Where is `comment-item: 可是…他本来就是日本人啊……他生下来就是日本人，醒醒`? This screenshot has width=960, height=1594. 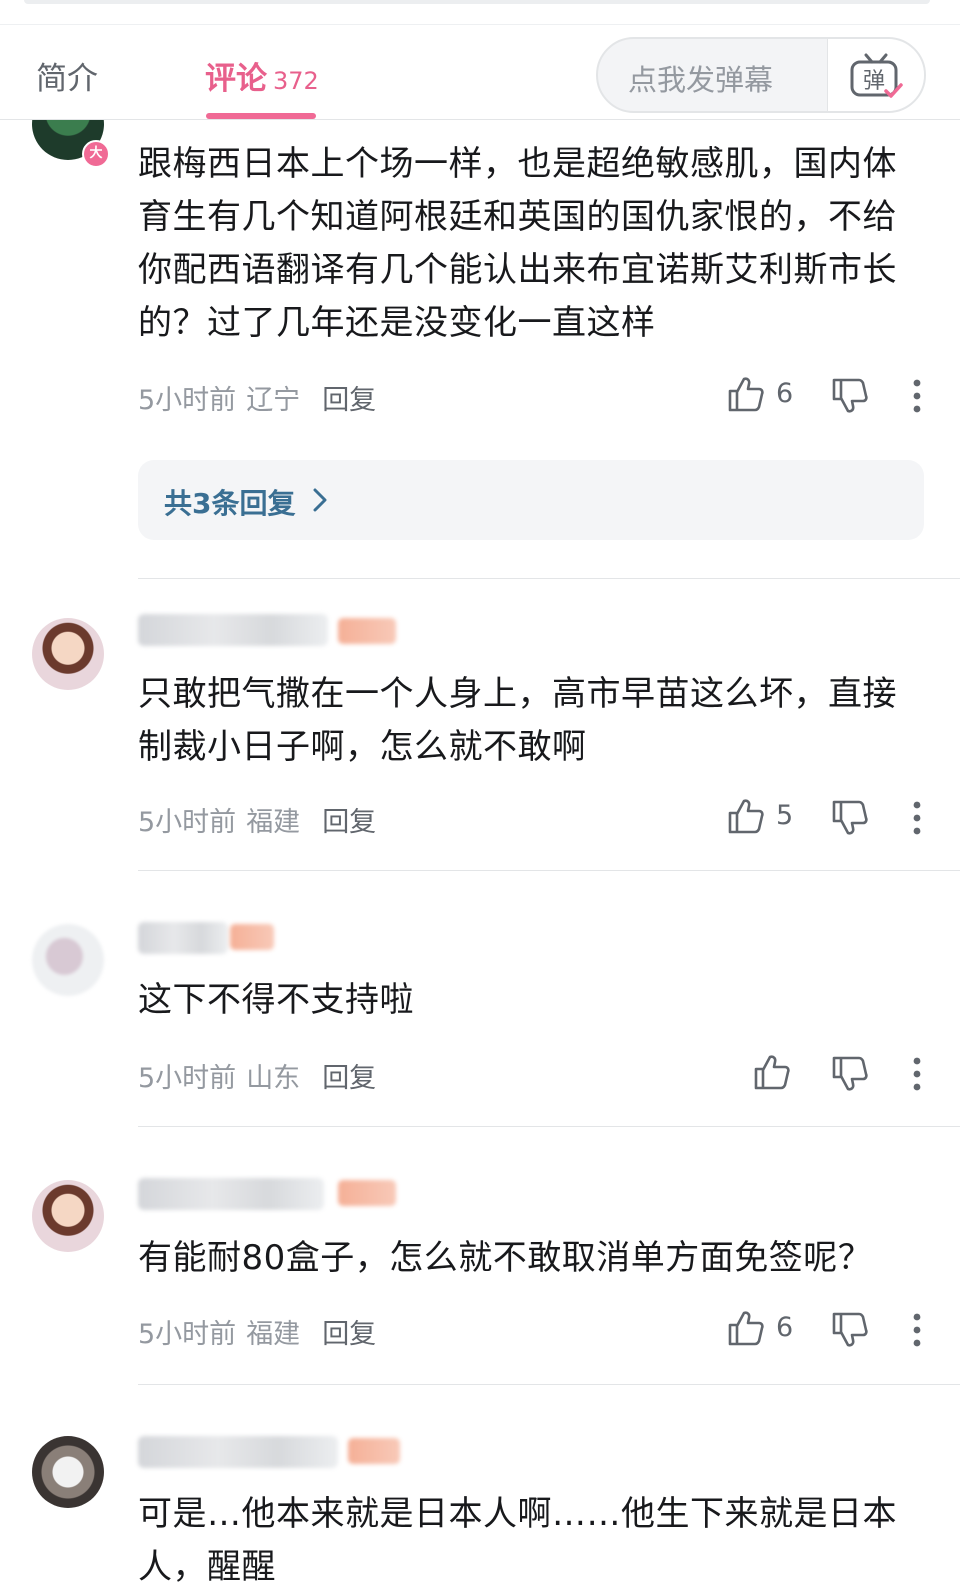 comment-item: 可是…他本来就是日本人啊……他生下来就是日本人，醒醒 is located at coordinates (480, 1503).